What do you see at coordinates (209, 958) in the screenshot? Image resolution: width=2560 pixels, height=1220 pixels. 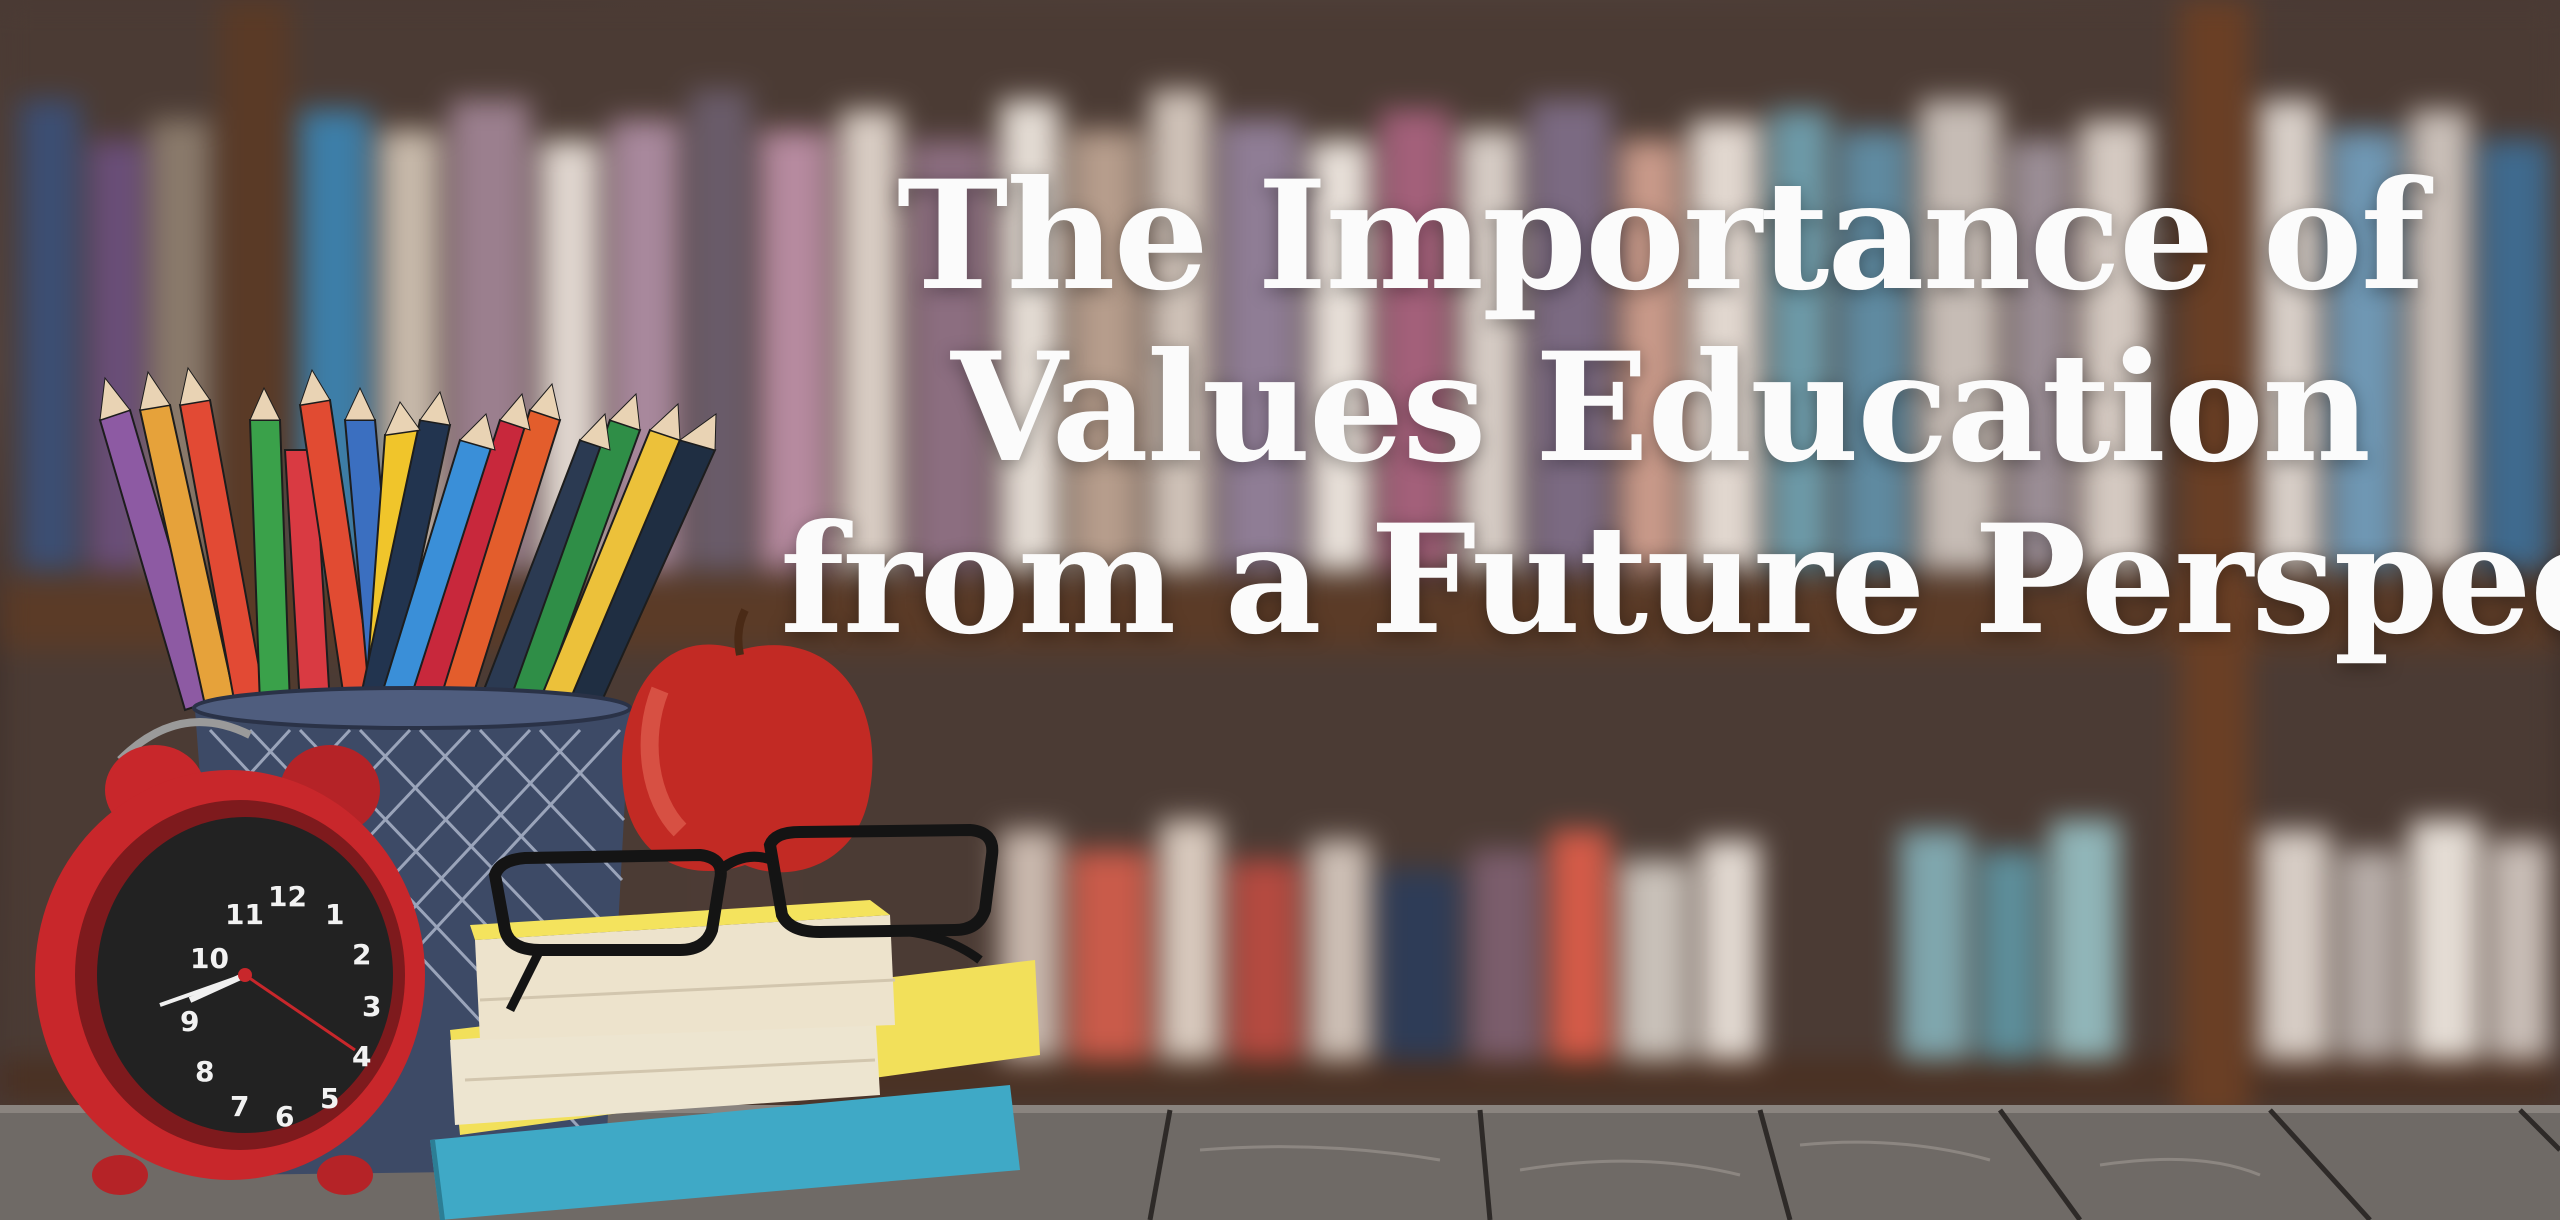 I see `clock-numeral-10: 10` at bounding box center [209, 958].